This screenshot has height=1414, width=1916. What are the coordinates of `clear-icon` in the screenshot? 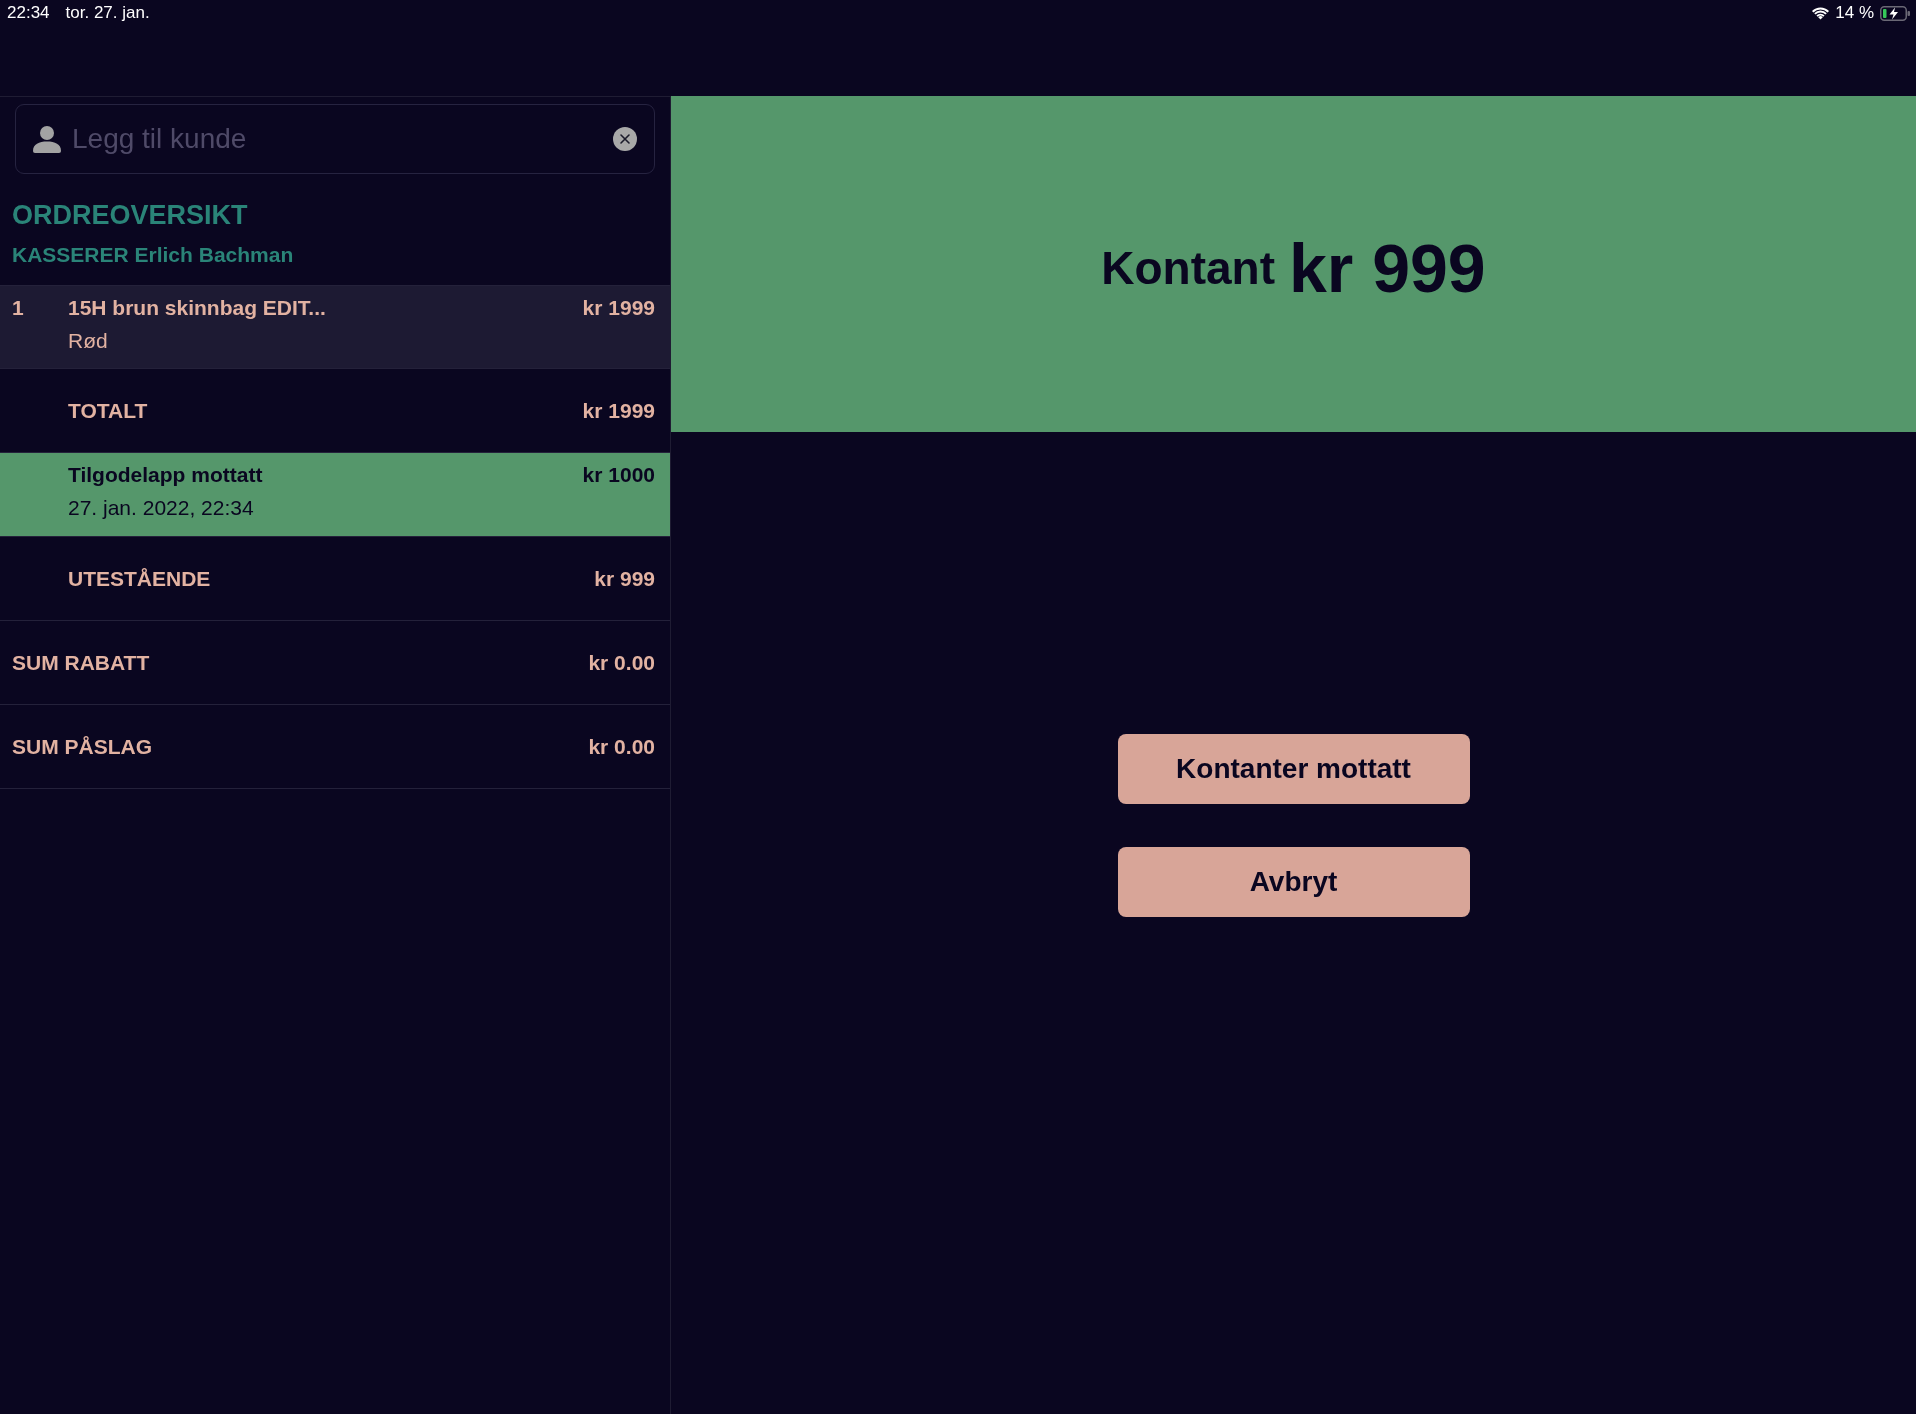 It's located at (625, 139).